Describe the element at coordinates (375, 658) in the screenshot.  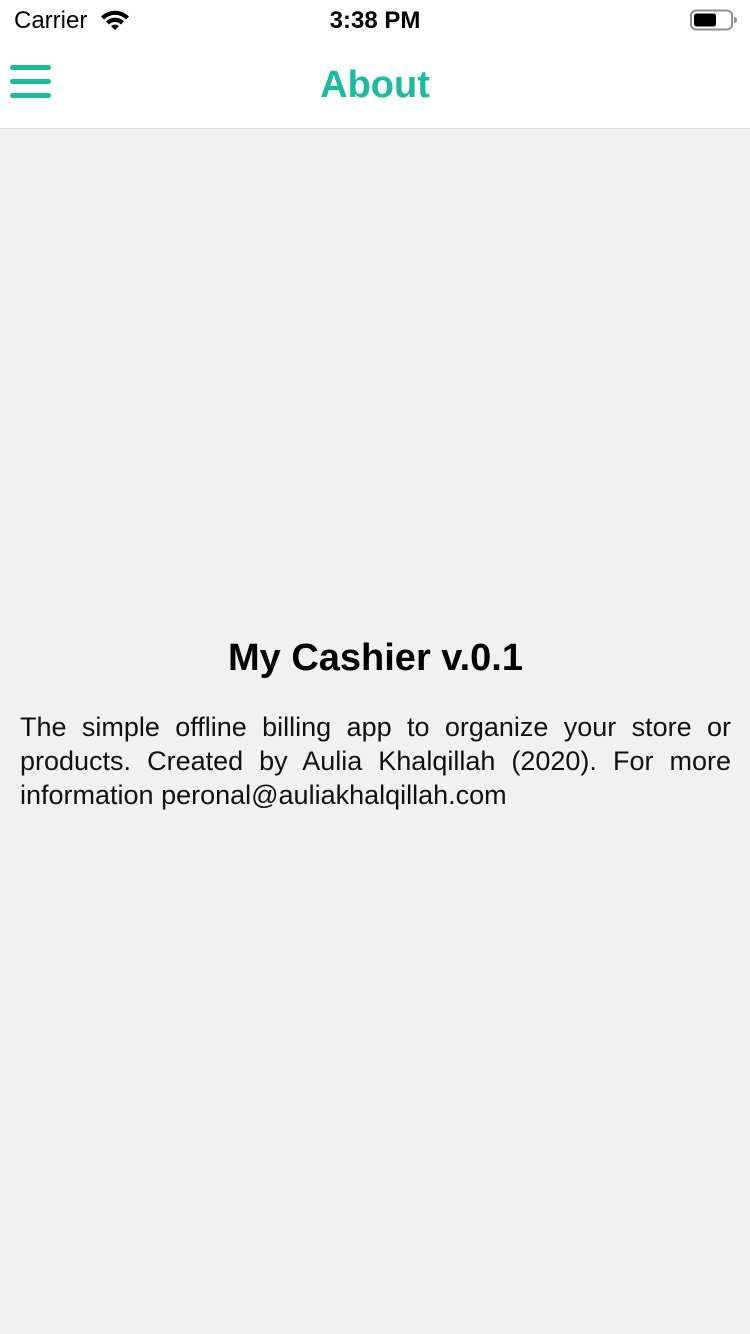
I see `app-title: My Cashier v.0.1` at that location.